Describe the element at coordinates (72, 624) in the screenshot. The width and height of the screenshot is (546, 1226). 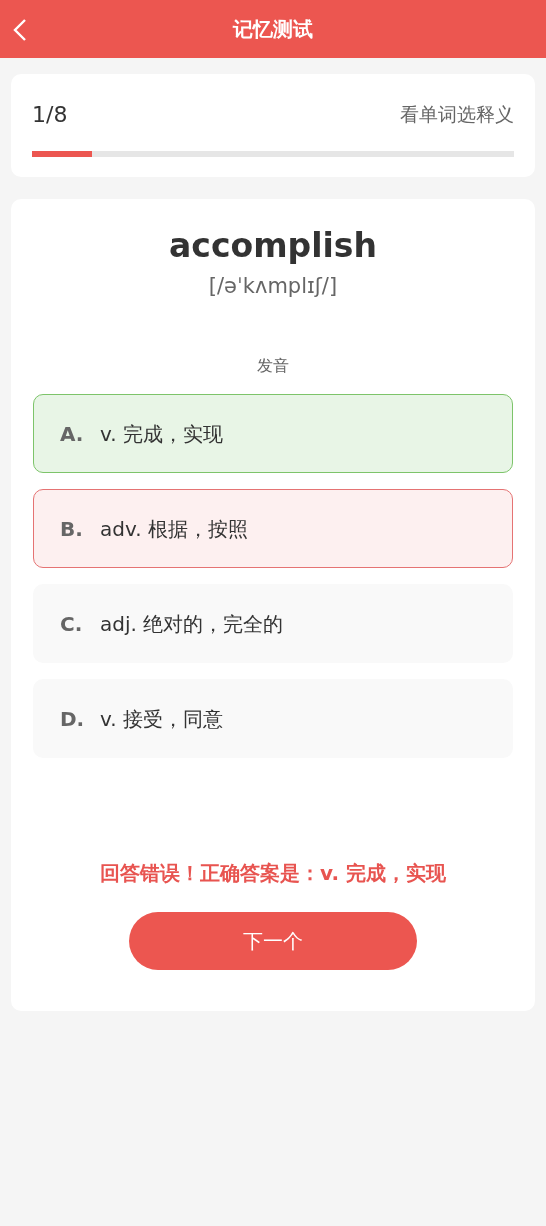
I see `option-letter: C.` at that location.